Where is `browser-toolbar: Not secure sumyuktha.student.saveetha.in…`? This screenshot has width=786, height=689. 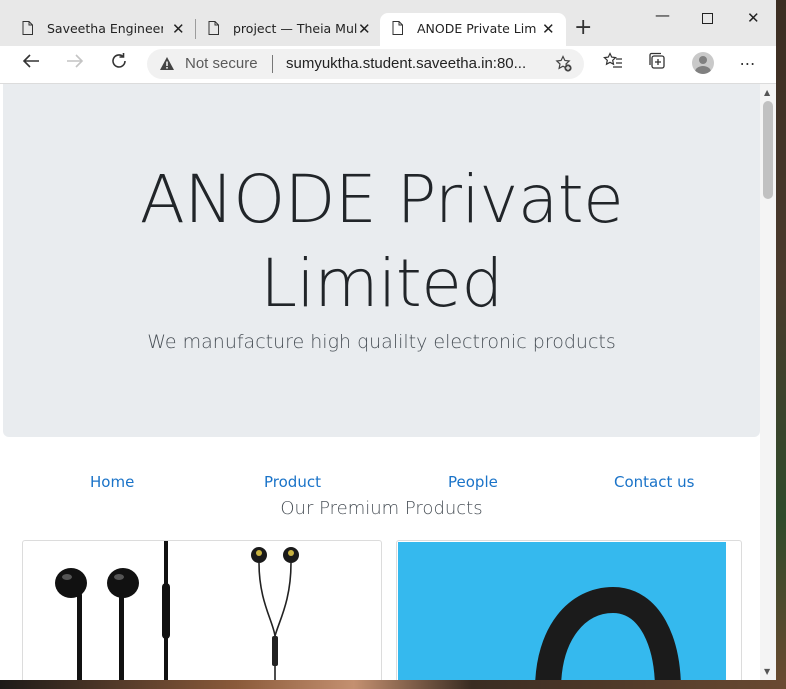 browser-toolbar: Not secure sumyuktha.student.saveetha.in… is located at coordinates (388, 65).